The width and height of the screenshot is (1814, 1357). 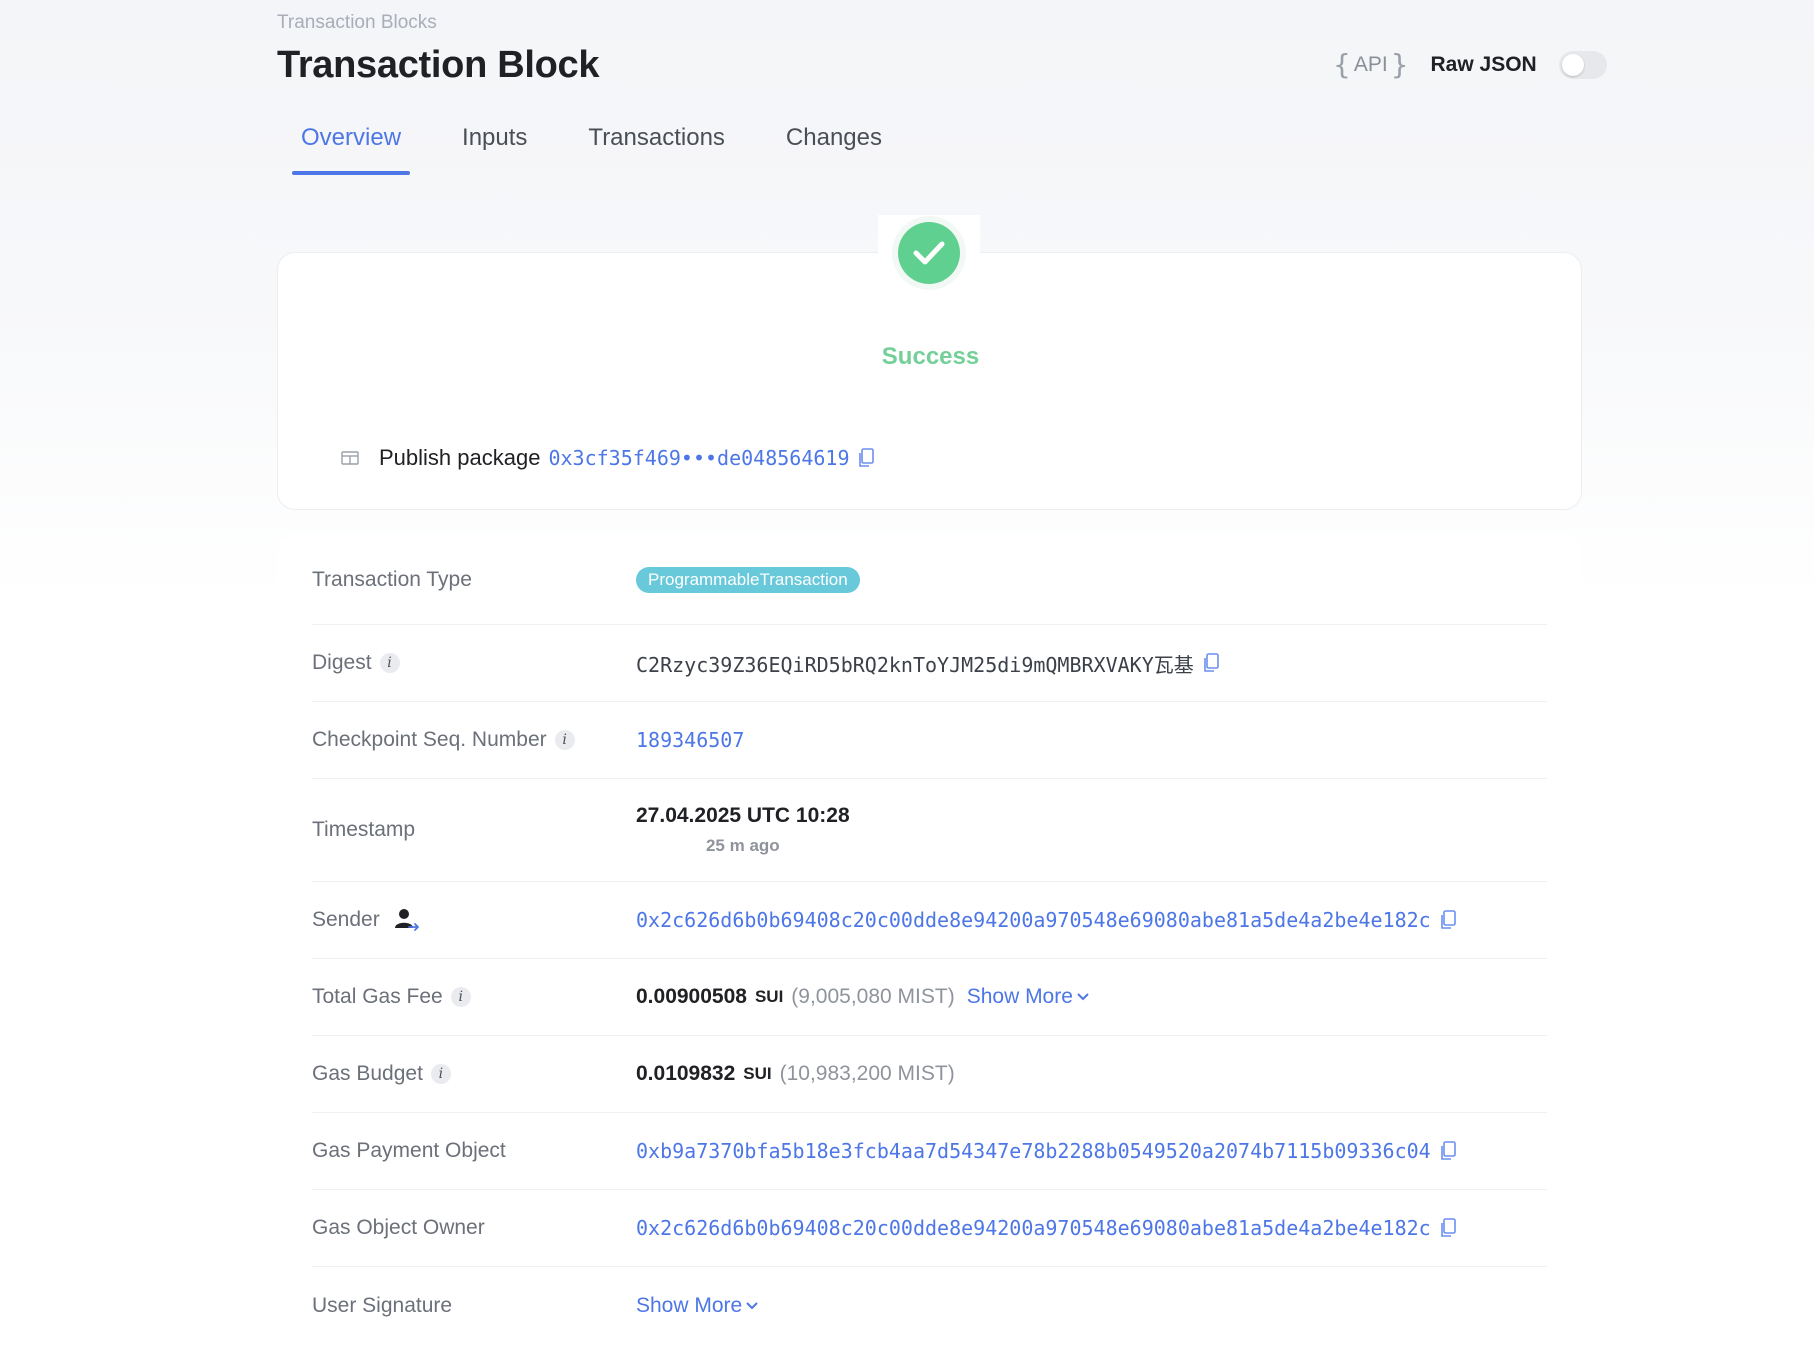 What do you see at coordinates (656, 149) in the screenshot?
I see `tab-transactions: Transactions` at bounding box center [656, 149].